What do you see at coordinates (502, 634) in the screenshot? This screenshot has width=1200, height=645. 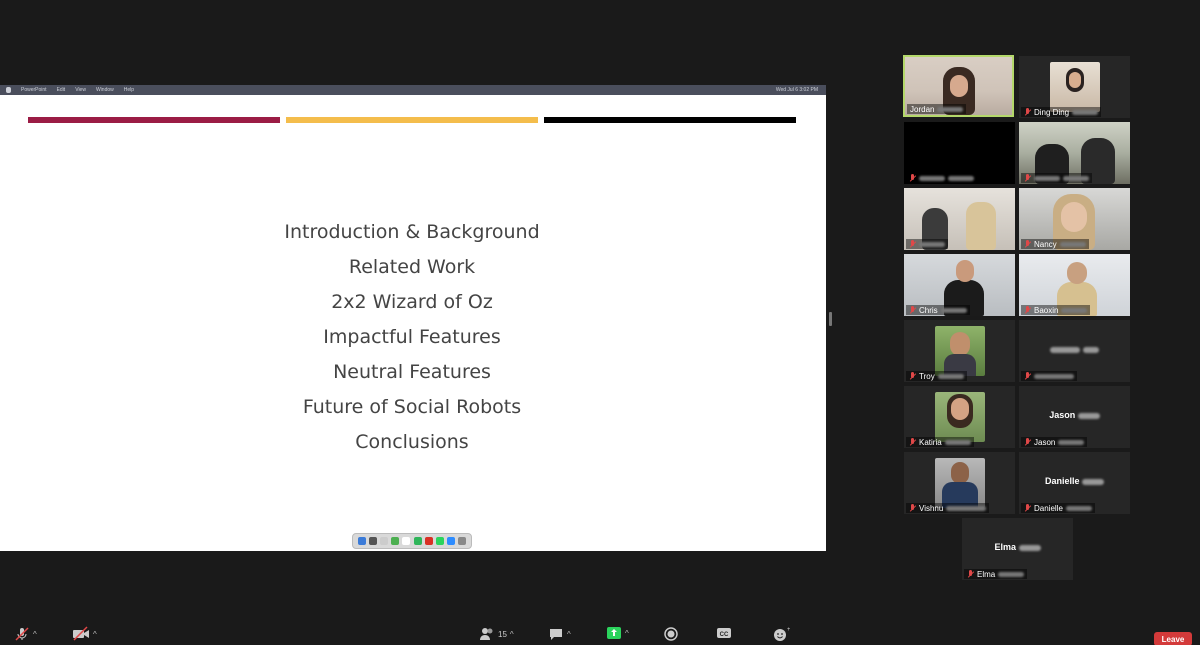 I see `participants-count: 15` at bounding box center [502, 634].